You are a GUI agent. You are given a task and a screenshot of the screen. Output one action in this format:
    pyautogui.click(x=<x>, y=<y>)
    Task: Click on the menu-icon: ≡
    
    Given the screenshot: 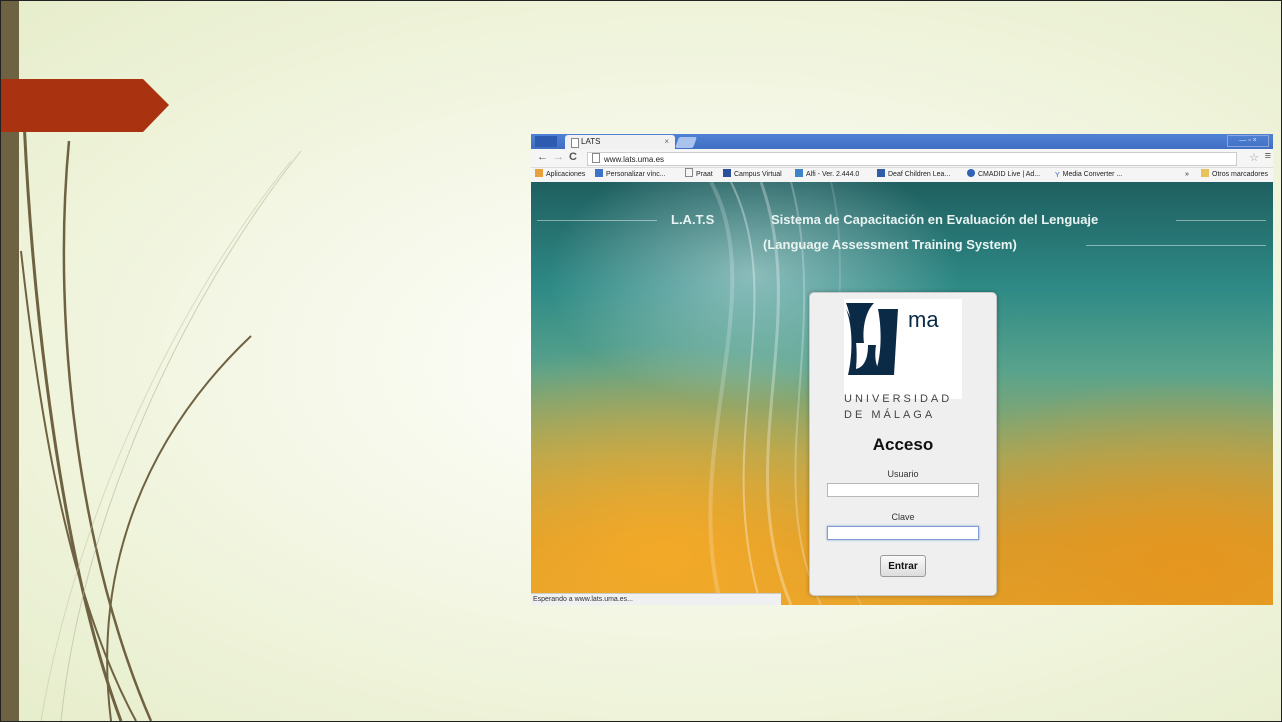 What is the action you would take?
    pyautogui.click(x=1268, y=156)
    